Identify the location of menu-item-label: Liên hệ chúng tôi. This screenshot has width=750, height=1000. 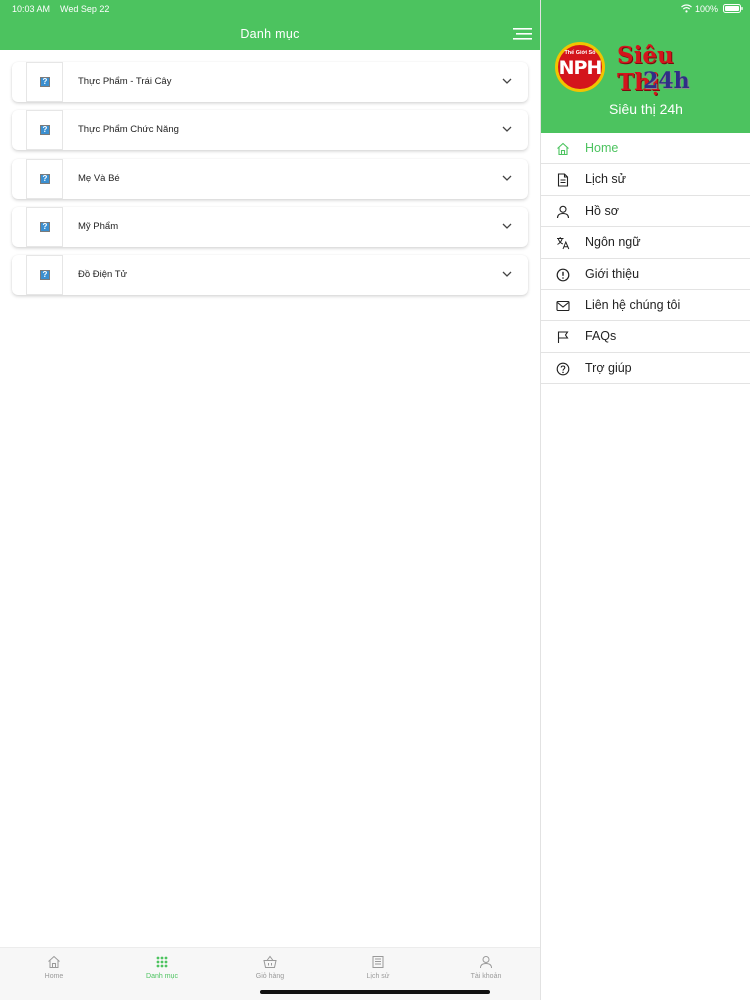
(633, 304).